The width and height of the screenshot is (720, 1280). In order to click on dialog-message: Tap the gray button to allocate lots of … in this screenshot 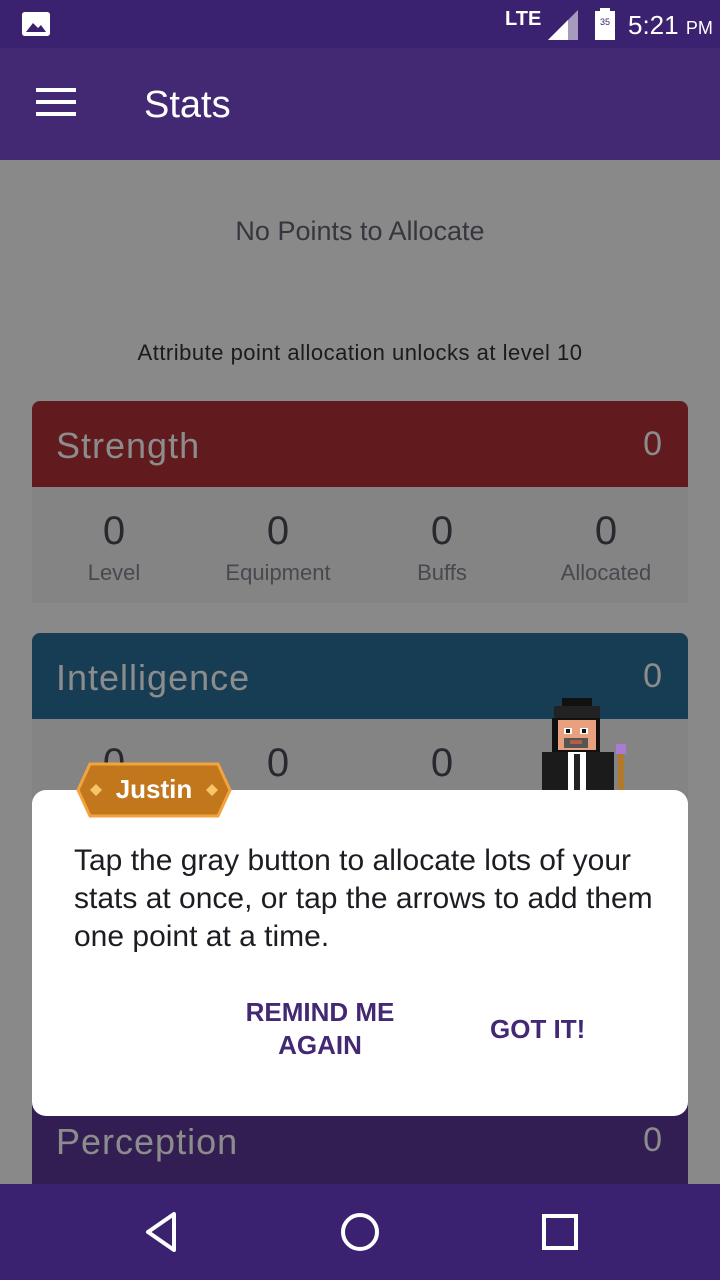, I will do `click(363, 898)`.